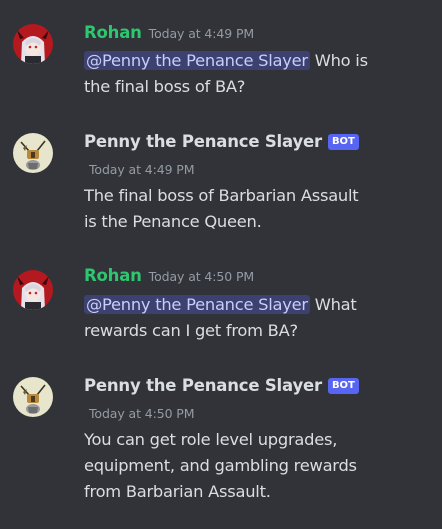  I want to click on message-text: Who is, so click(338, 60).